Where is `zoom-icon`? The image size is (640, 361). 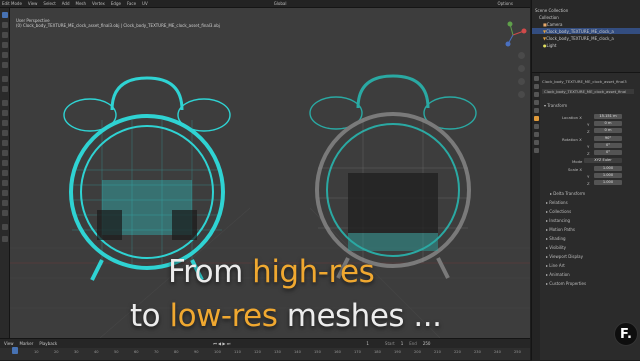 zoom-icon is located at coordinates (521, 55).